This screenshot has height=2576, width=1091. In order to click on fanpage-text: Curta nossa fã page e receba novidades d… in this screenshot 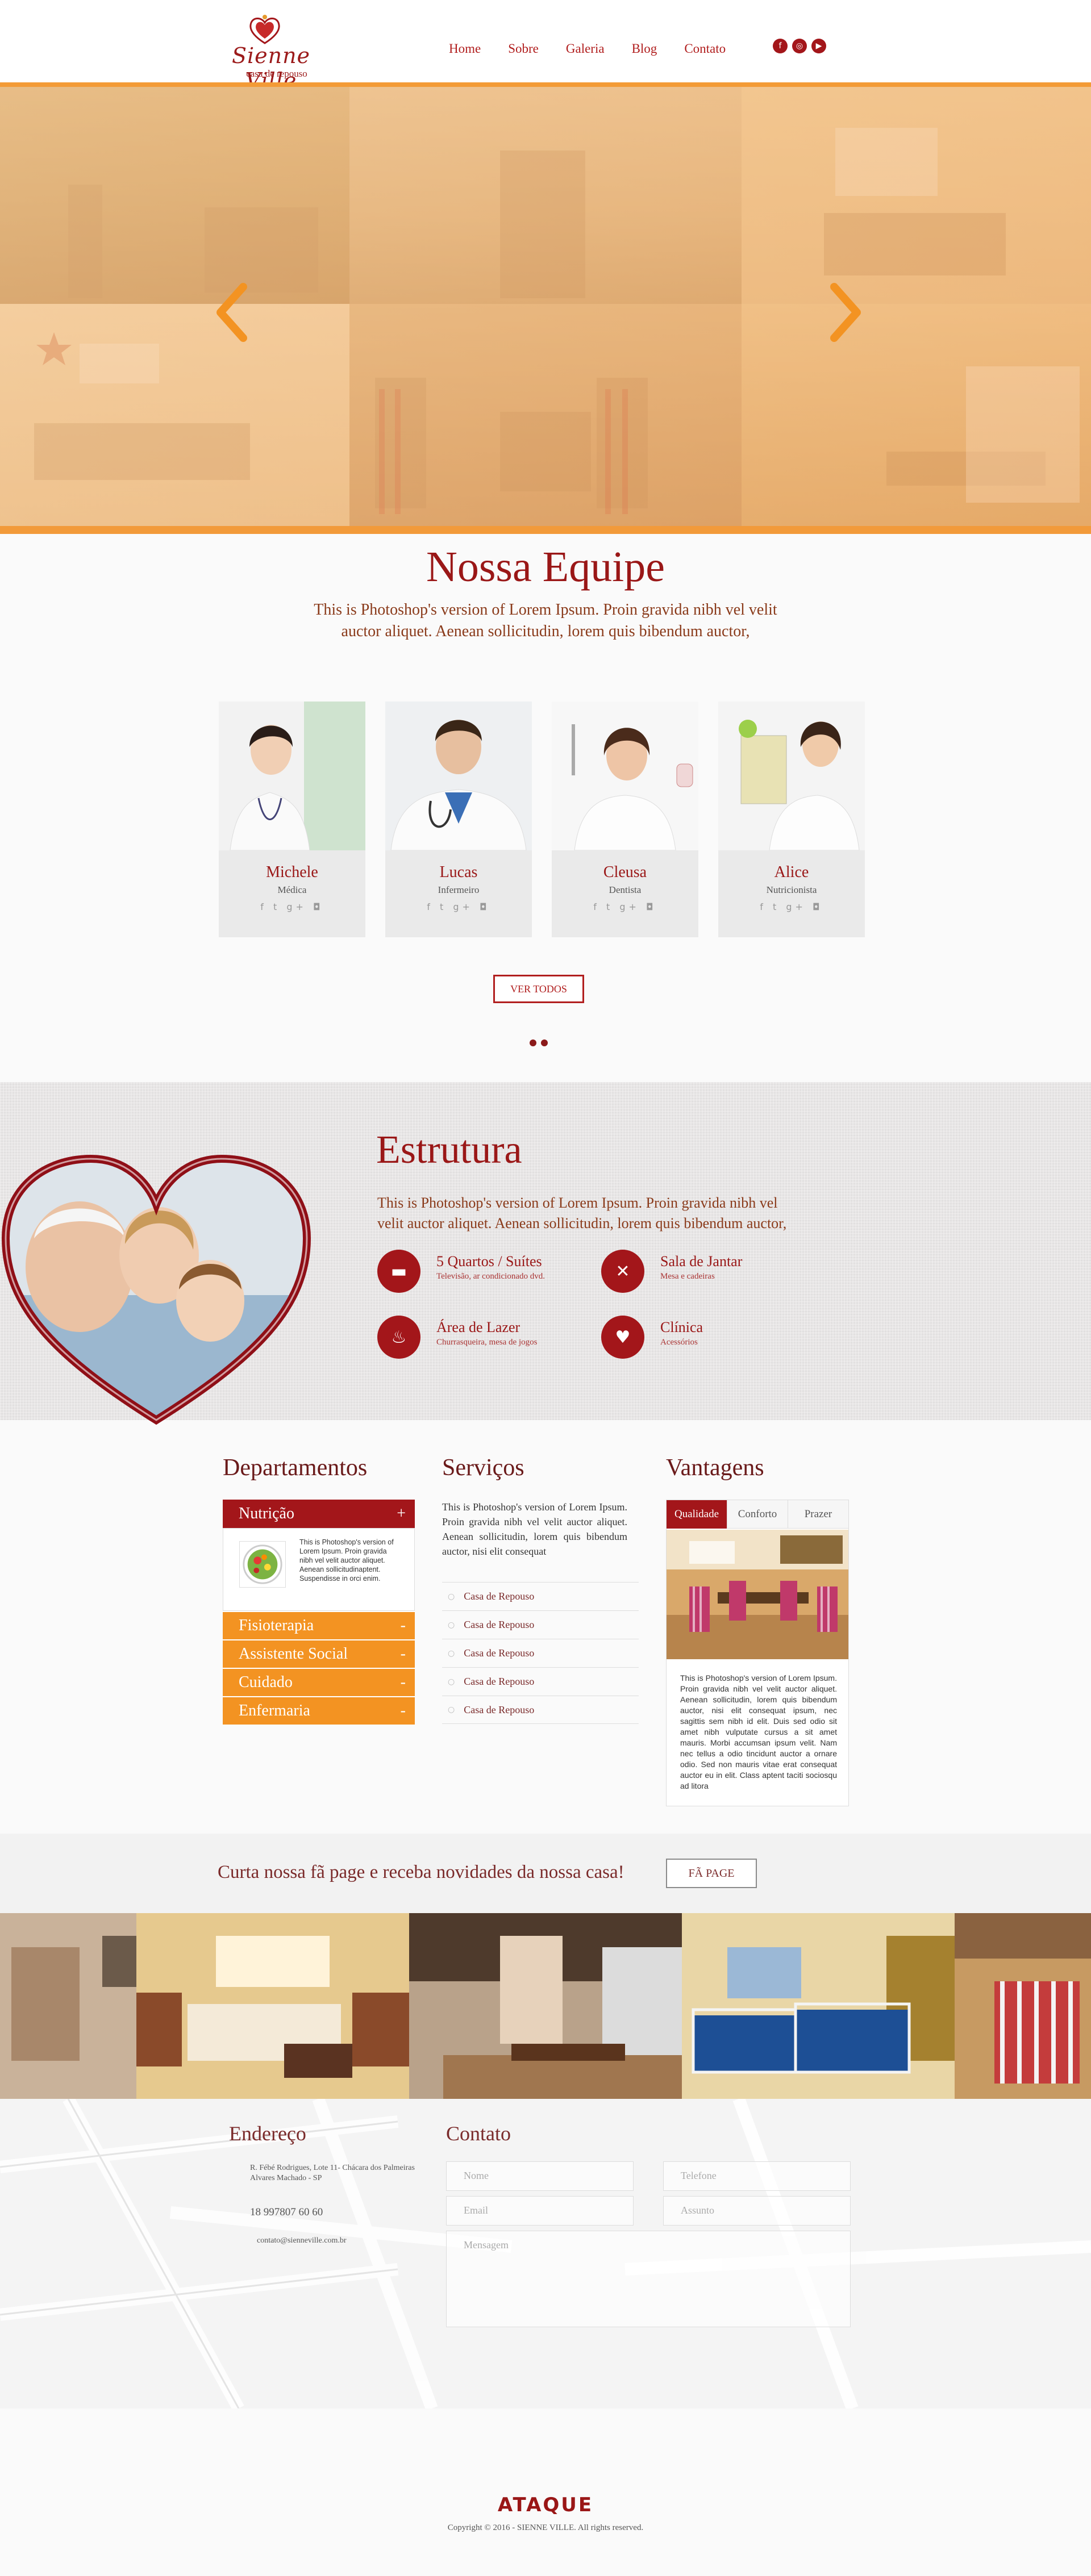, I will do `click(421, 1872)`.